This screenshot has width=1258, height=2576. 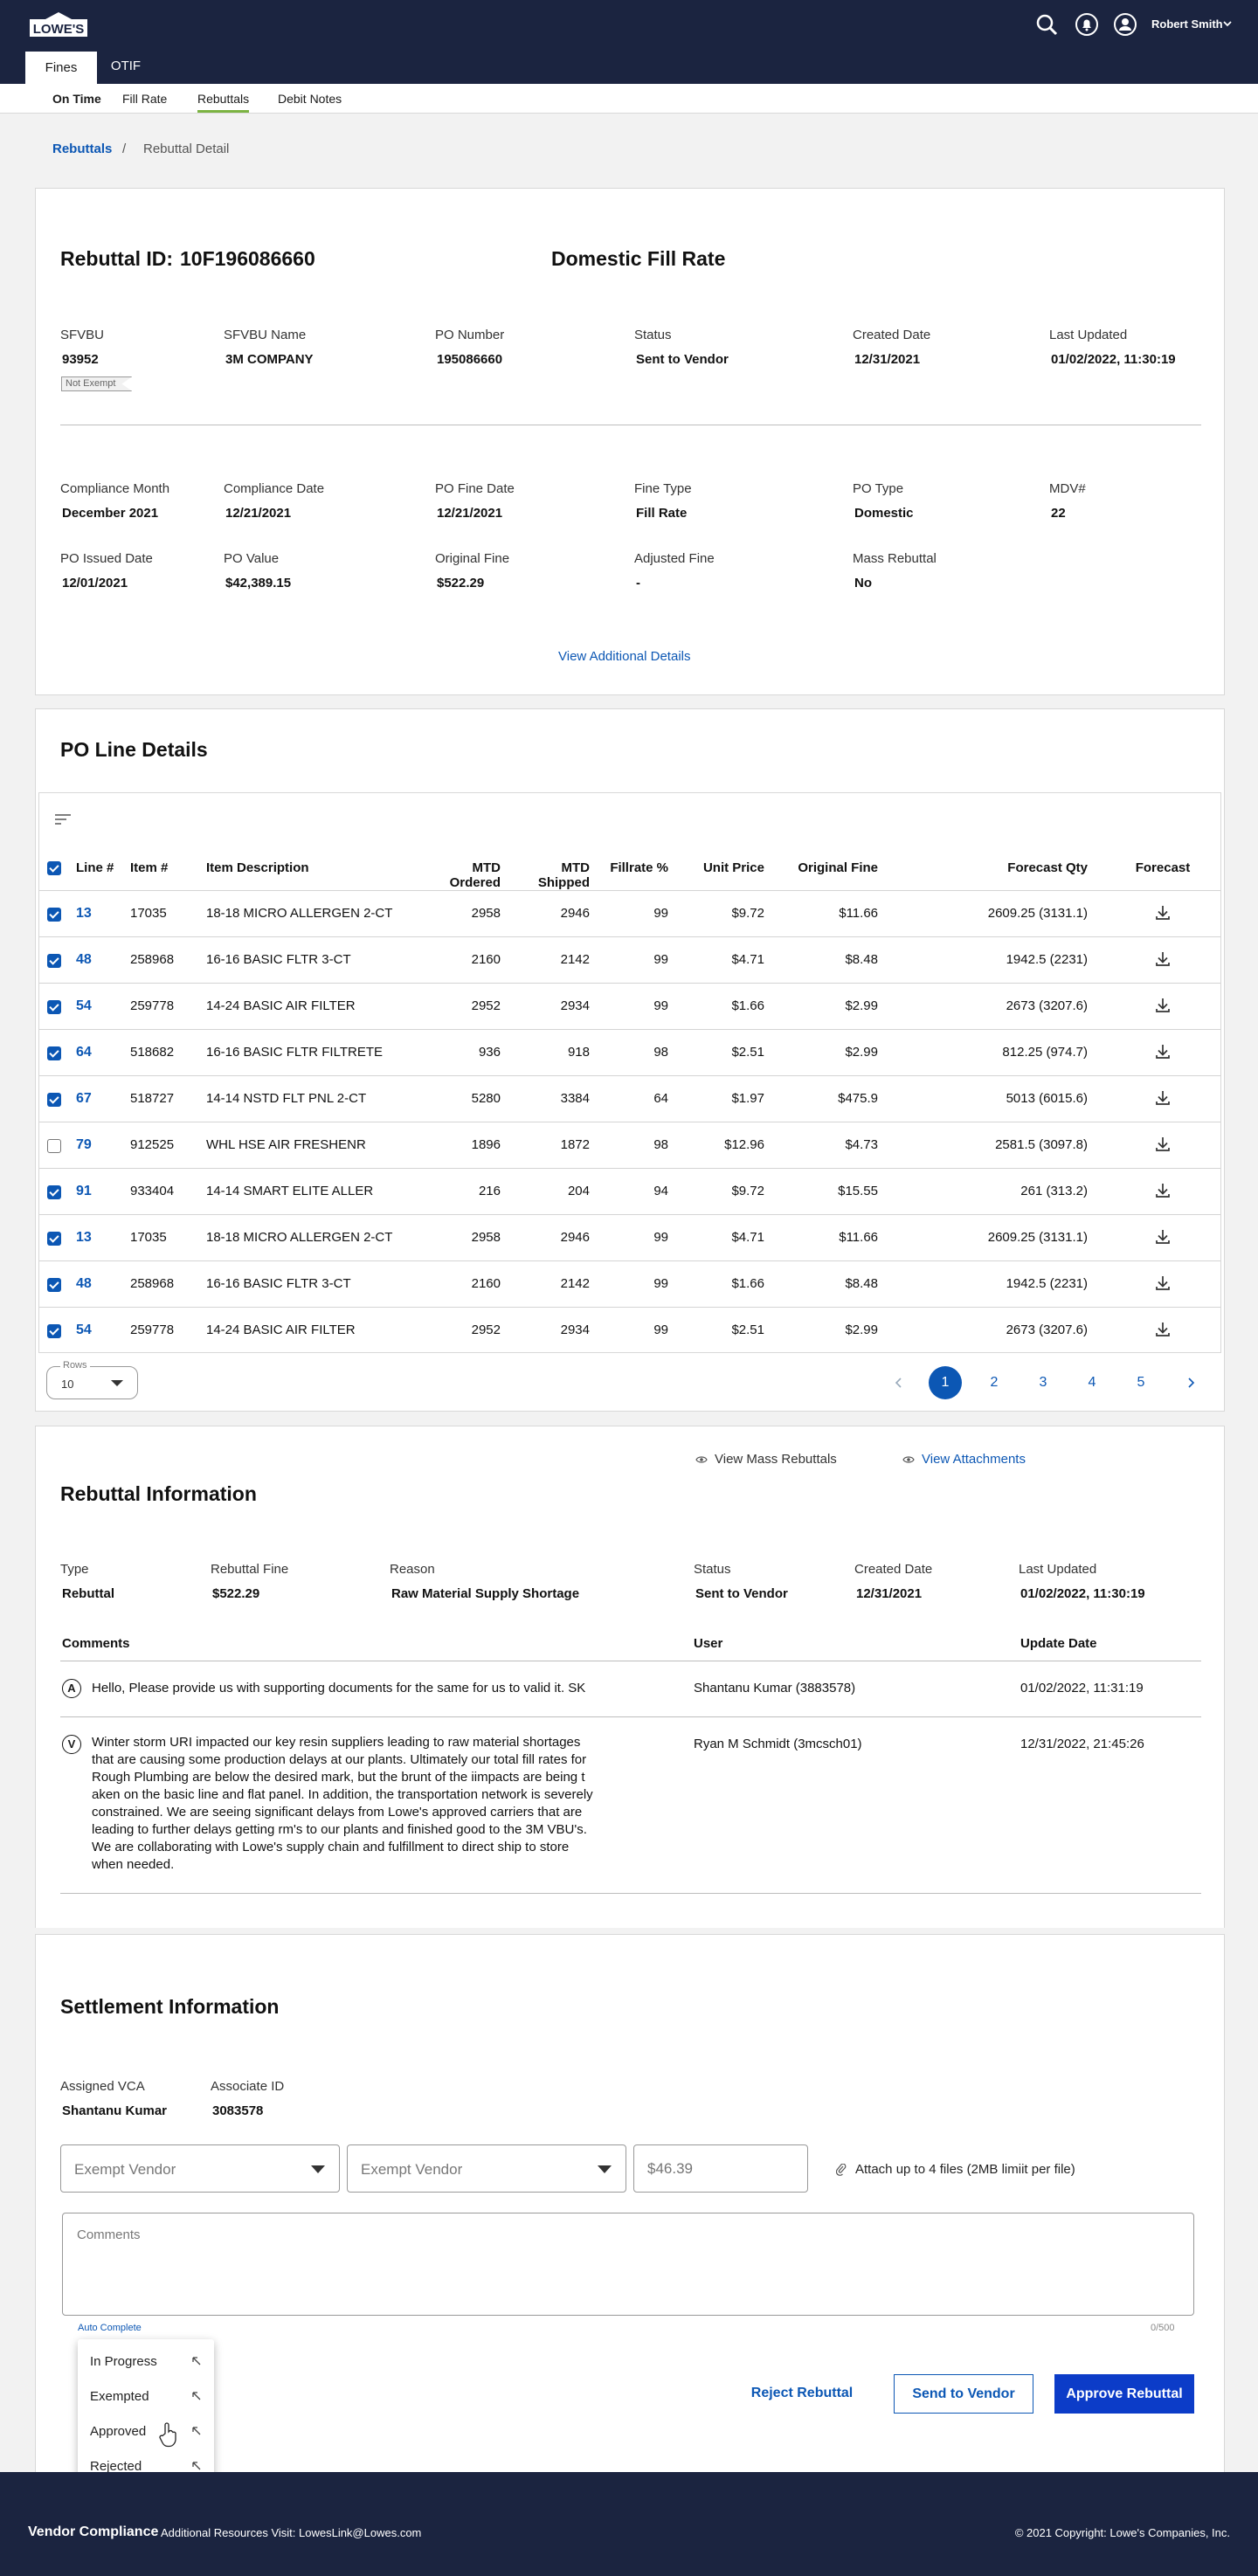 What do you see at coordinates (84, 1145) in the screenshot?
I see `line-number-link: 79` at bounding box center [84, 1145].